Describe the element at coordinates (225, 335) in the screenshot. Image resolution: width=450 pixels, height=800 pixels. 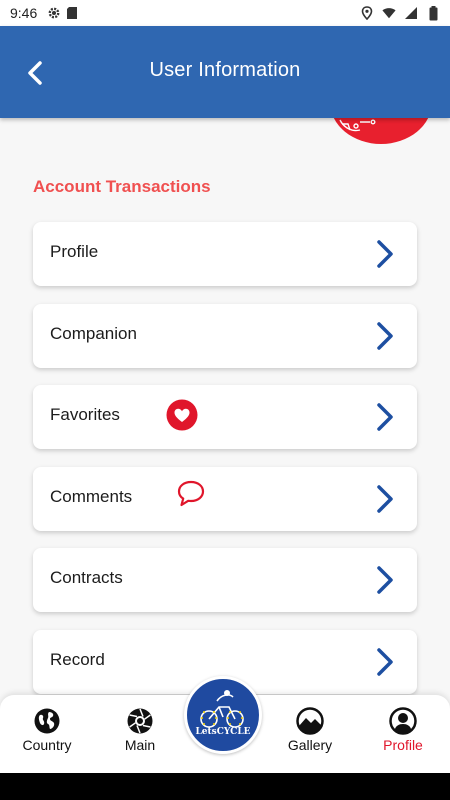
I see `menu-item-companion: Companion` at that location.